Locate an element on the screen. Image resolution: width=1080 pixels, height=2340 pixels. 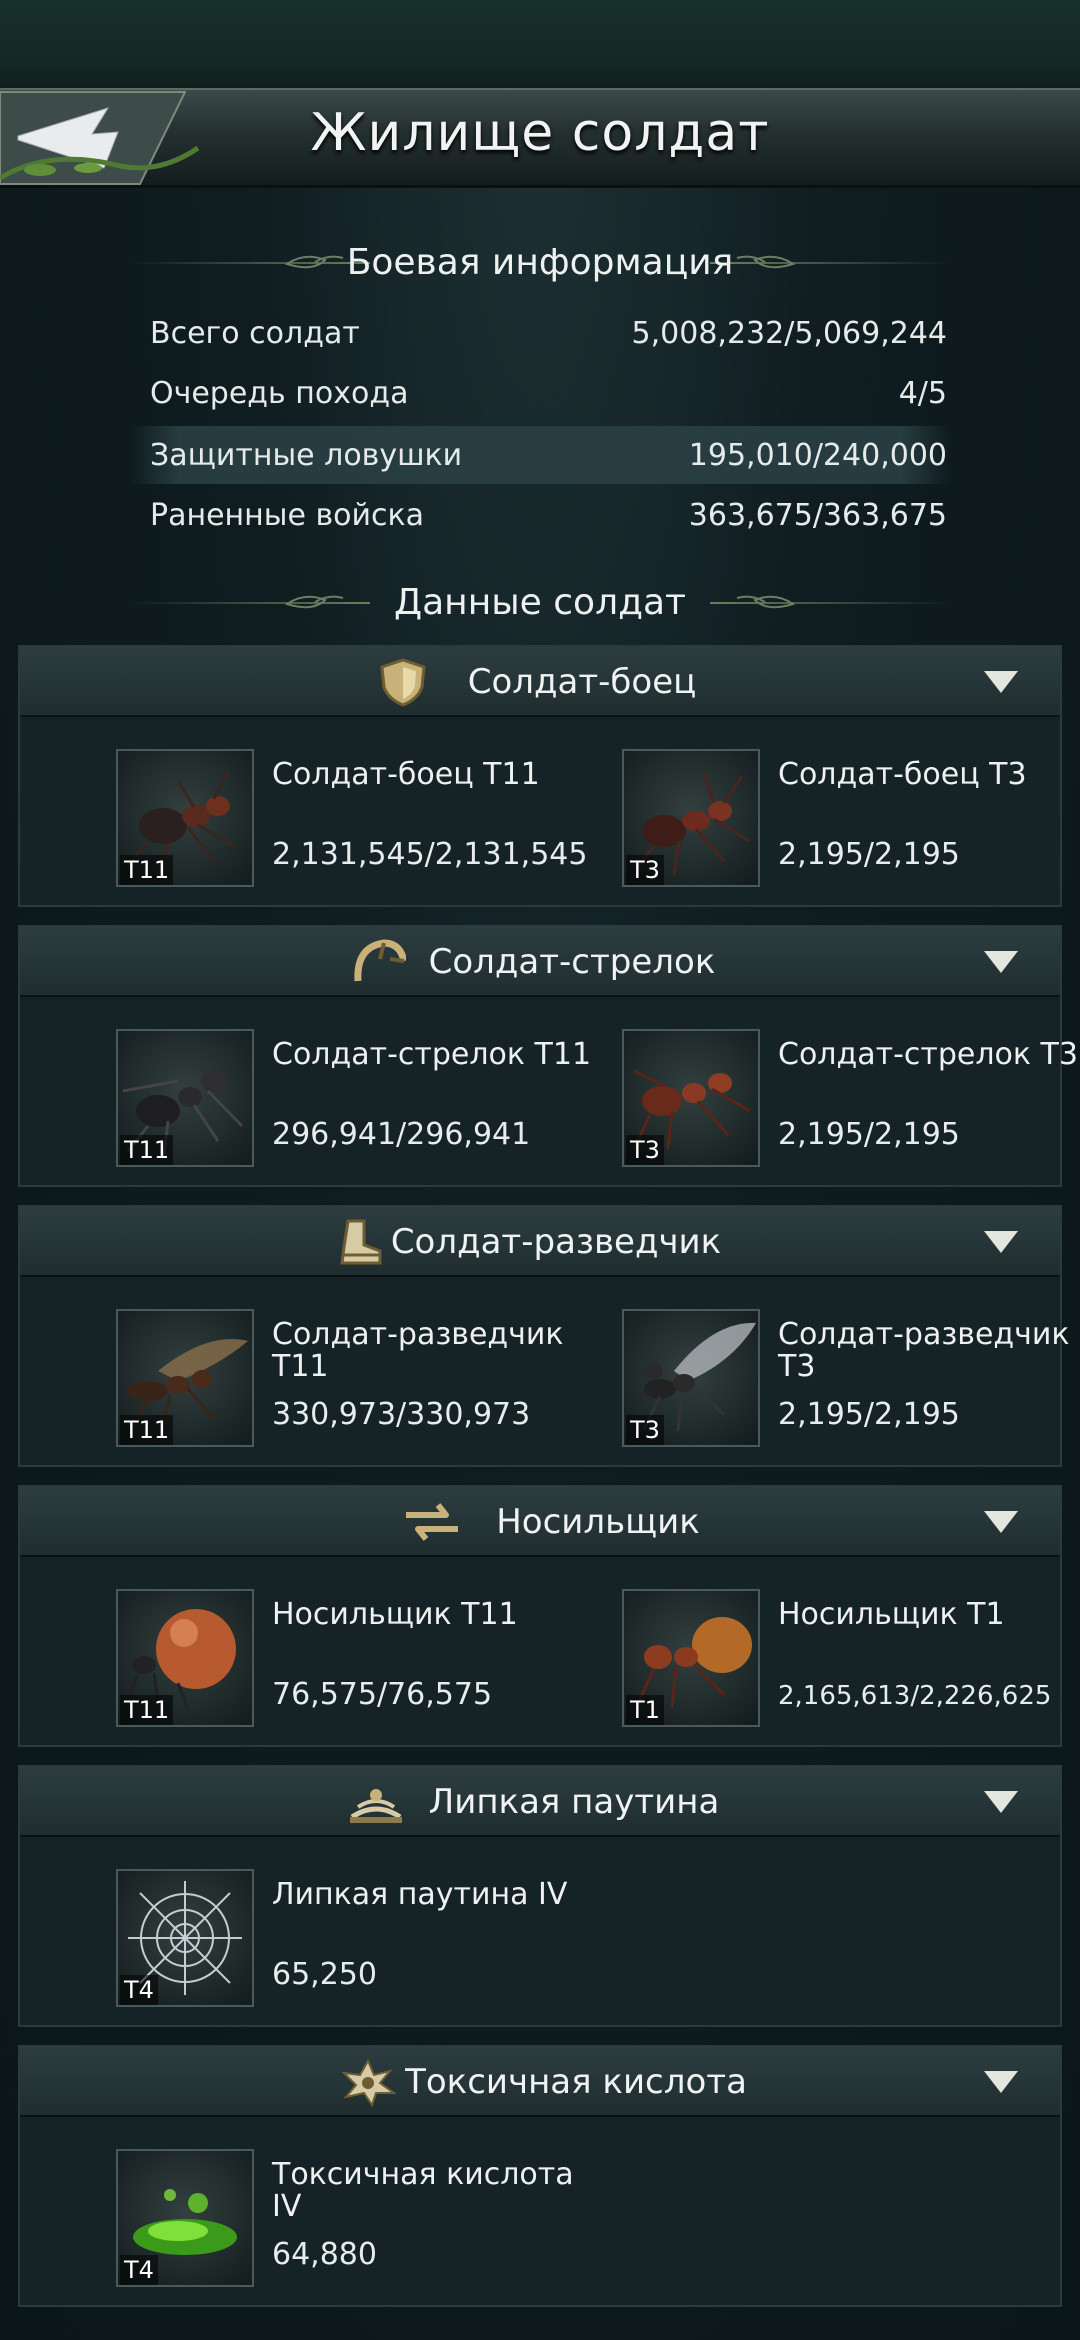
unit-card: T11 Солдат-разведчик T11 330,973/330,973 is located at coordinates (356, 1378).